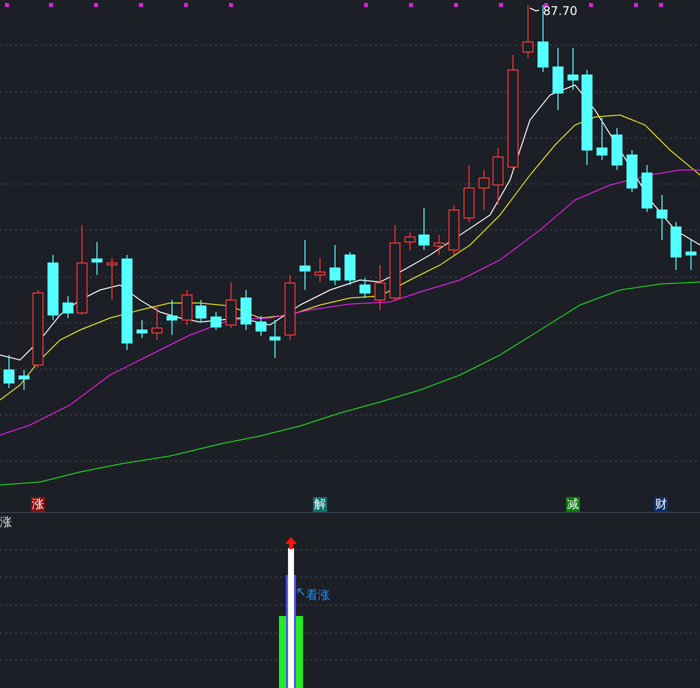 The height and width of the screenshot is (688, 700). Describe the element at coordinates (6, 522) in the screenshot. I see `indicator-title: 涨` at that location.